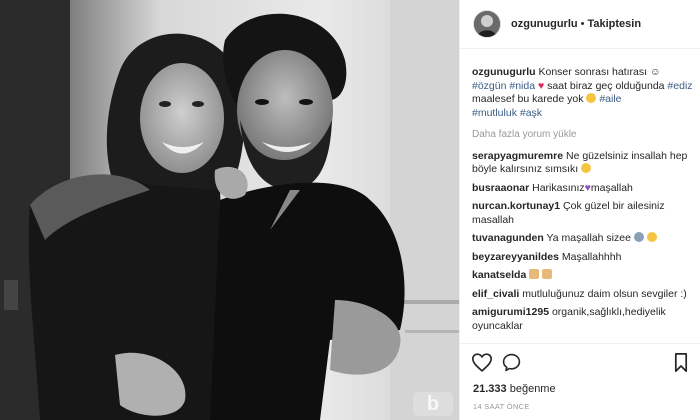 The image size is (700, 420). What do you see at coordinates (583, 135) in the screenshot?
I see `load-more-comments-link: Daha fazla yorum yükle` at bounding box center [583, 135].